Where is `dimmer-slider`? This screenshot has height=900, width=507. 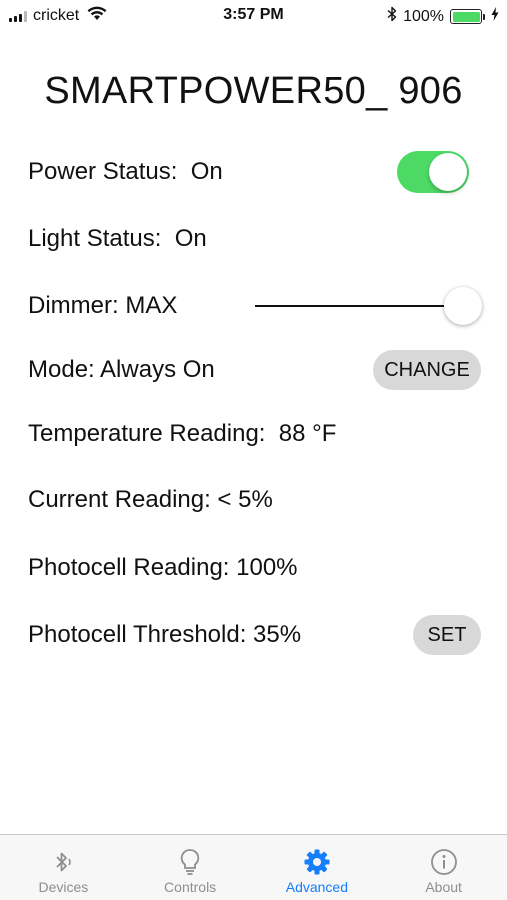 dimmer-slider is located at coordinates (368, 306).